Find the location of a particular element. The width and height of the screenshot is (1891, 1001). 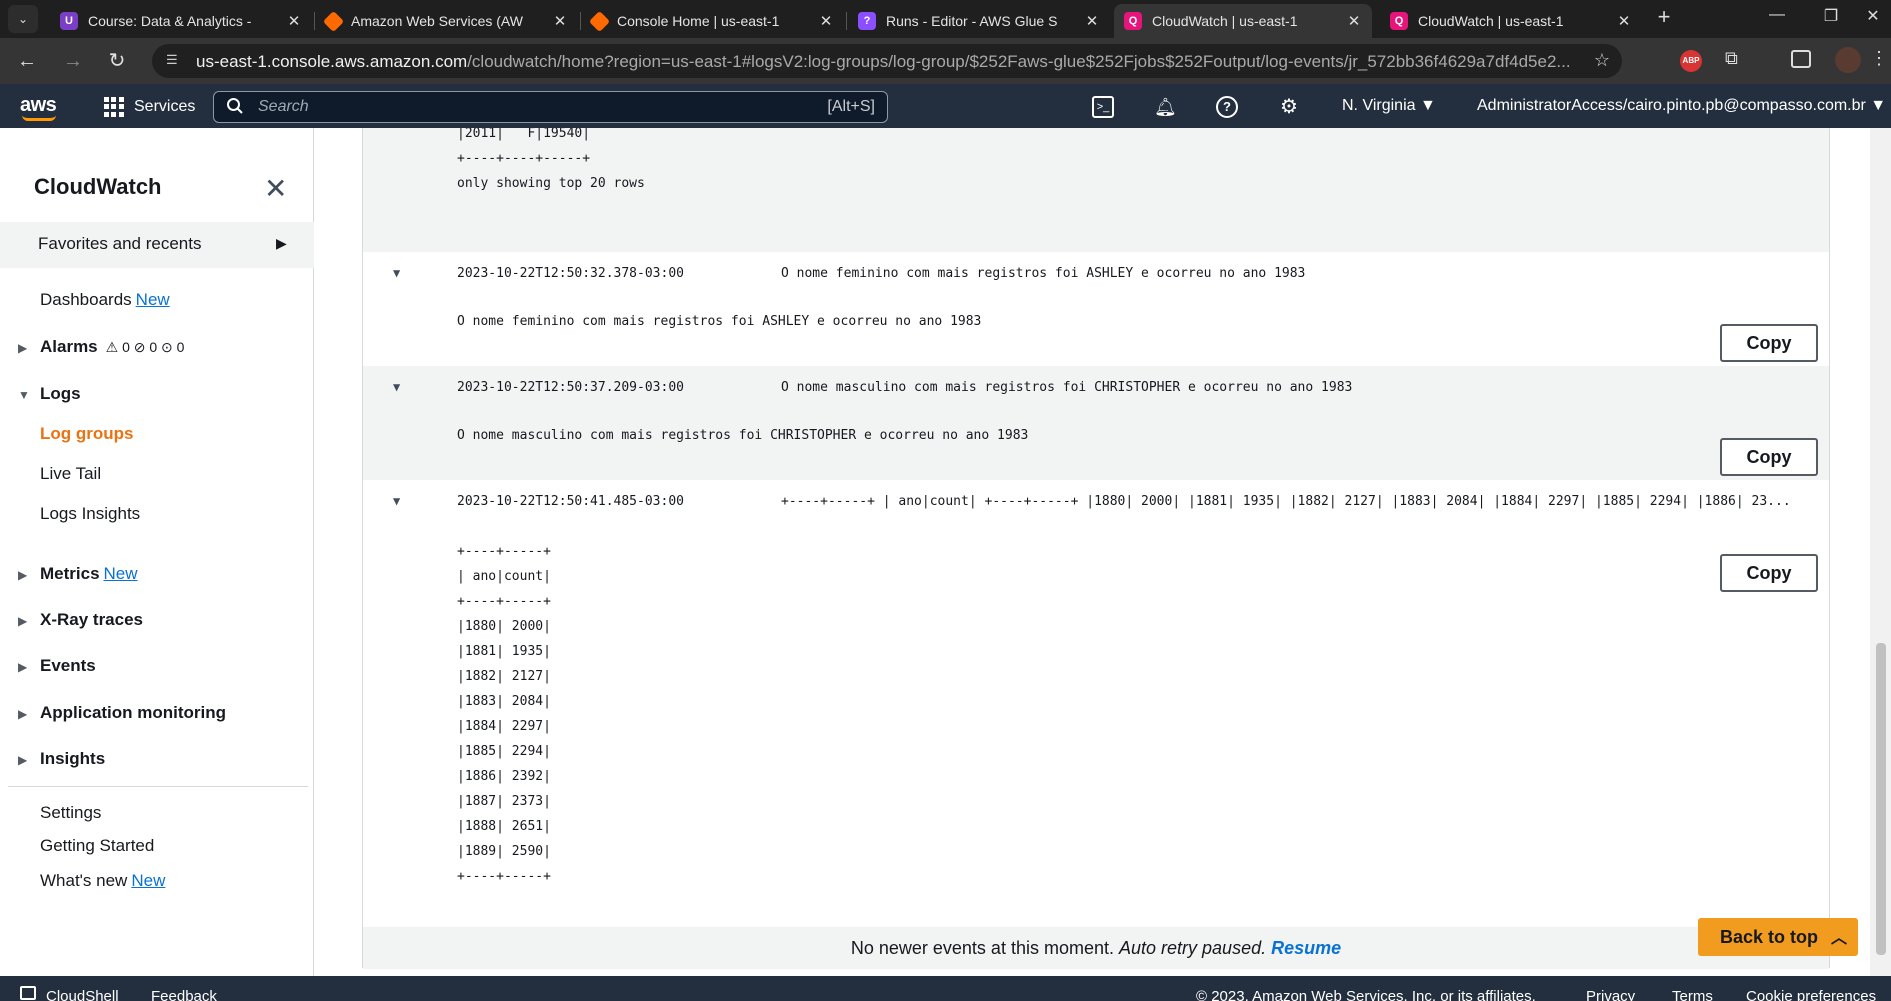

sidebar-item-label: Metrics is located at coordinates (70, 573).